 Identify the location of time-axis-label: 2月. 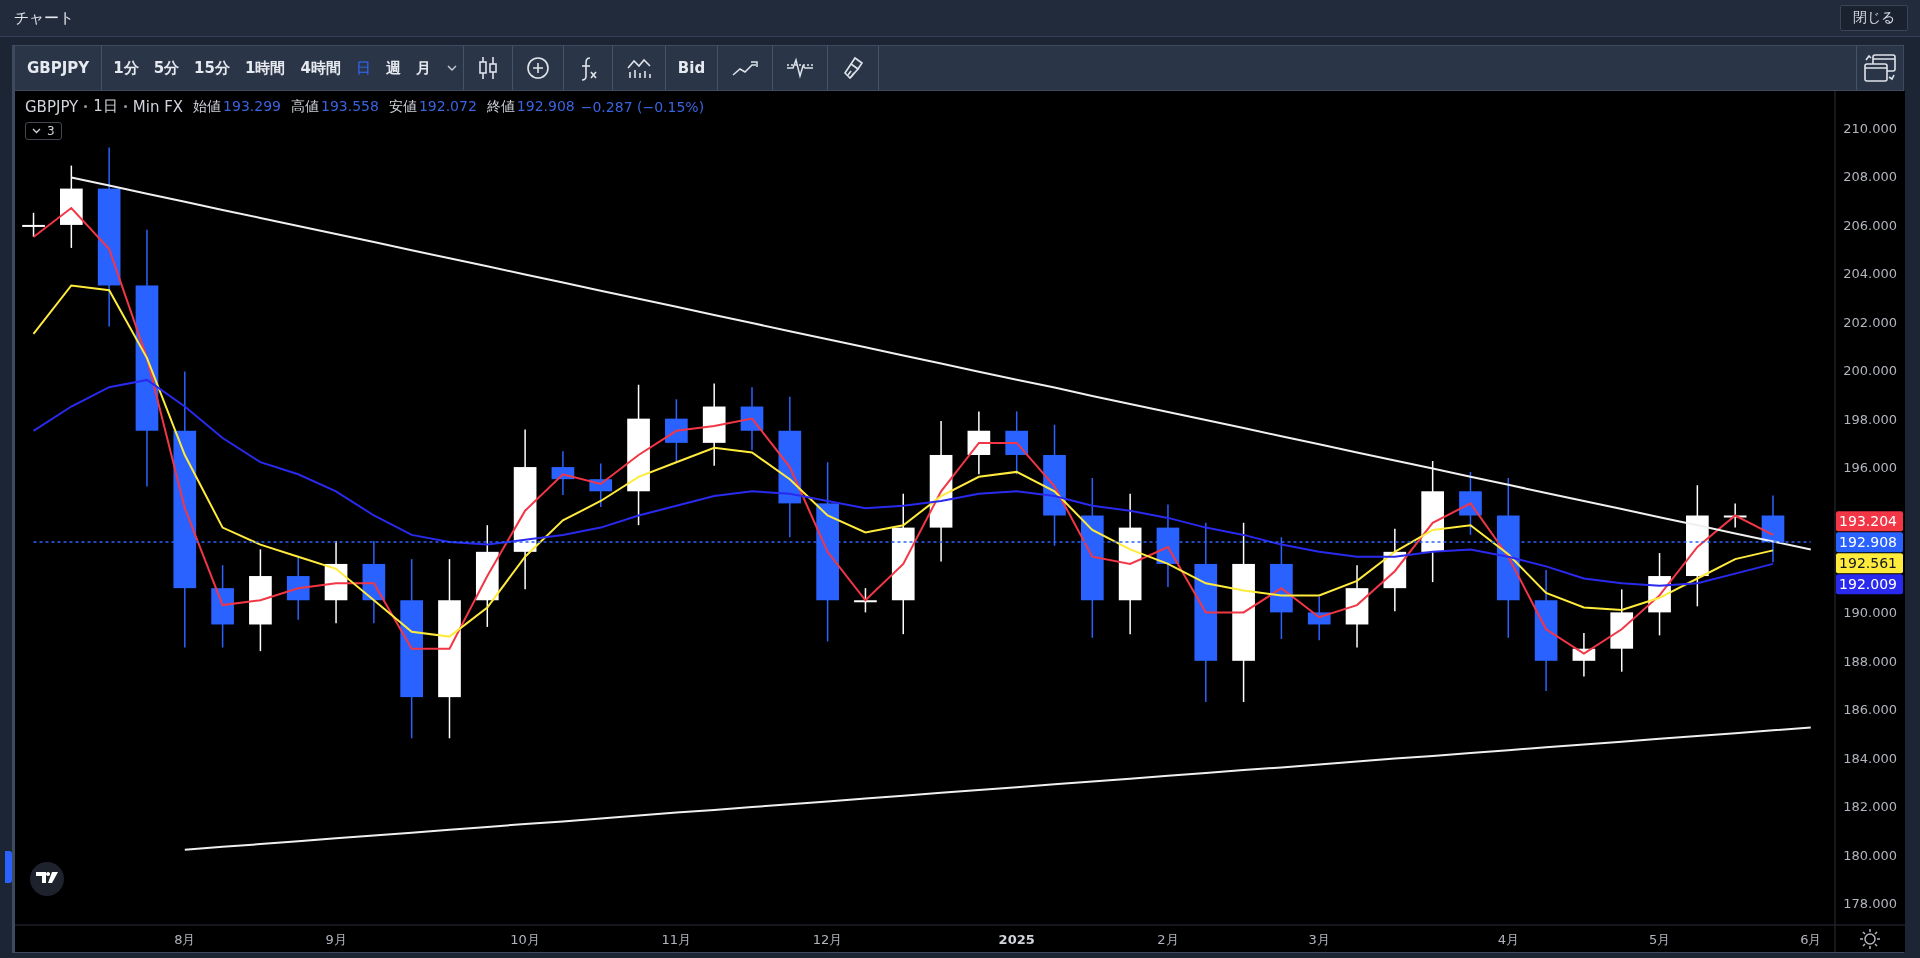
(1168, 939).